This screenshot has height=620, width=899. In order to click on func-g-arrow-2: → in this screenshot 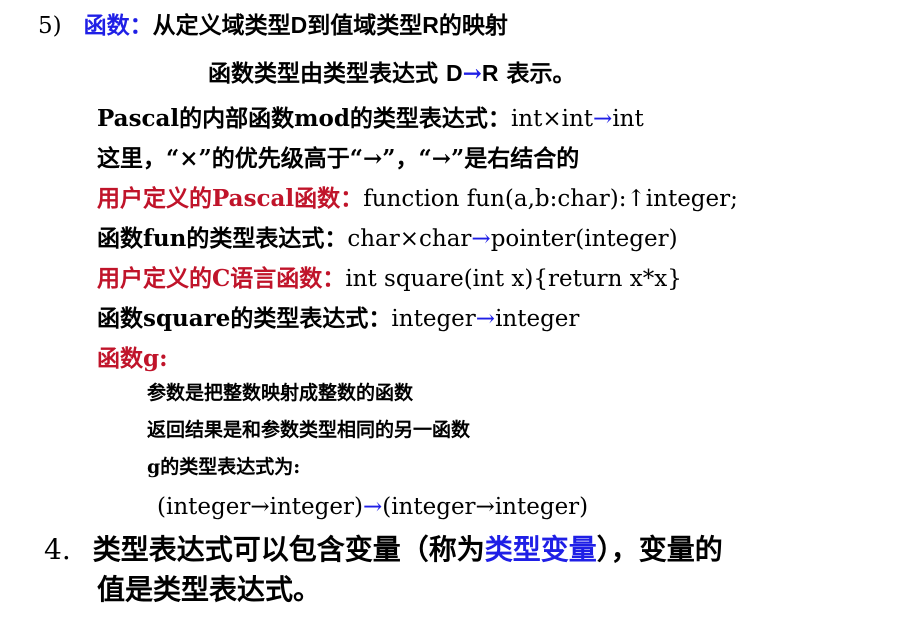, I will do `click(372, 507)`.